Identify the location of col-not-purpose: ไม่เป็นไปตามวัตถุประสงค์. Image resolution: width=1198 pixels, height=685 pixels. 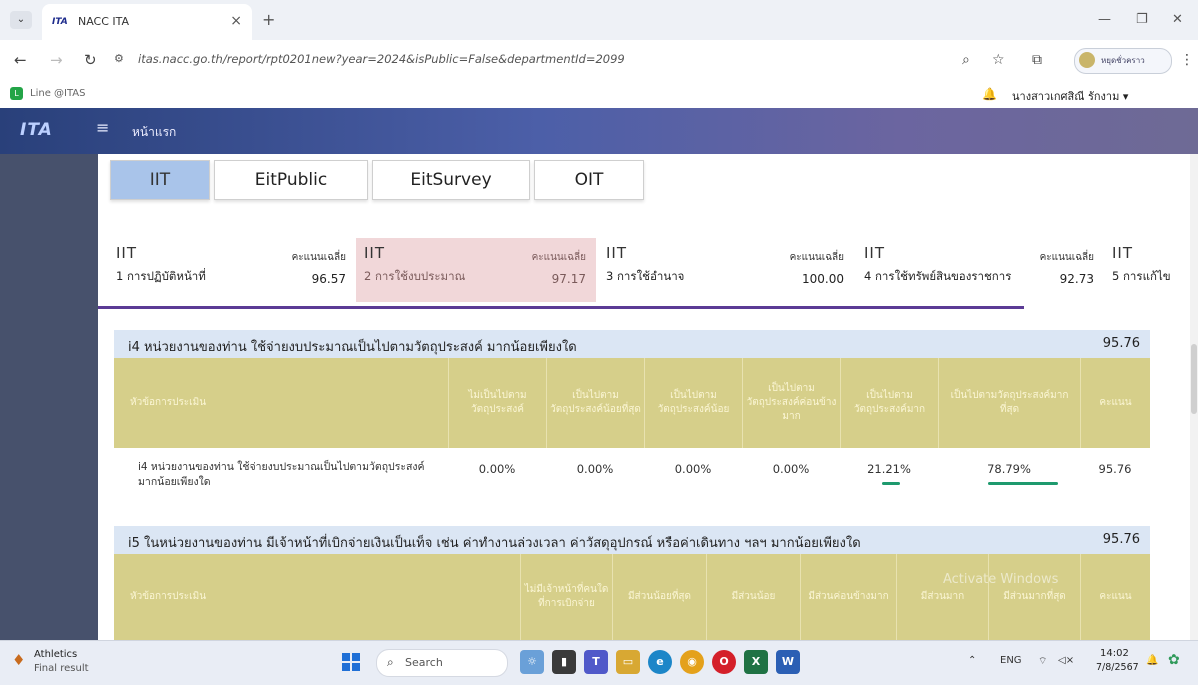
(497, 403).